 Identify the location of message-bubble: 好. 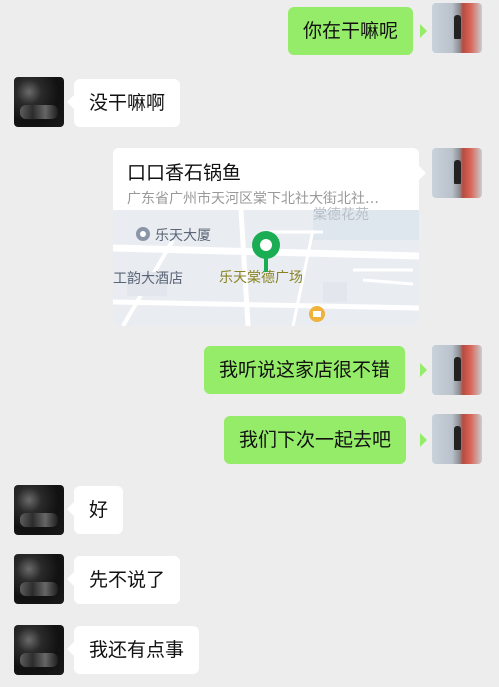
(99, 510).